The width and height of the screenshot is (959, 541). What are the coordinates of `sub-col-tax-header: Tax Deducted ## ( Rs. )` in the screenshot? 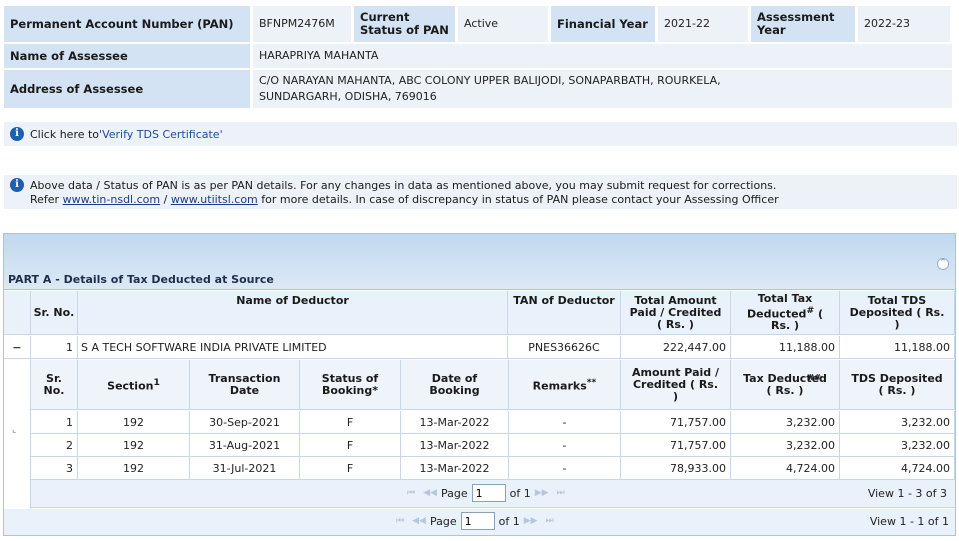 It's located at (785, 385).